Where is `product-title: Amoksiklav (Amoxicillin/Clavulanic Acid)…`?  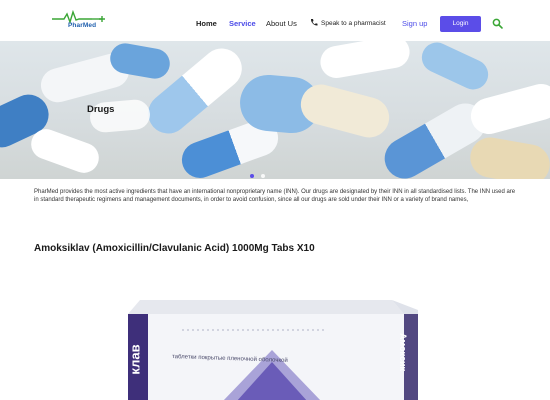 product-title: Amoksiklav (Amoxicillin/Clavulanic Acid)… is located at coordinates (174, 248).